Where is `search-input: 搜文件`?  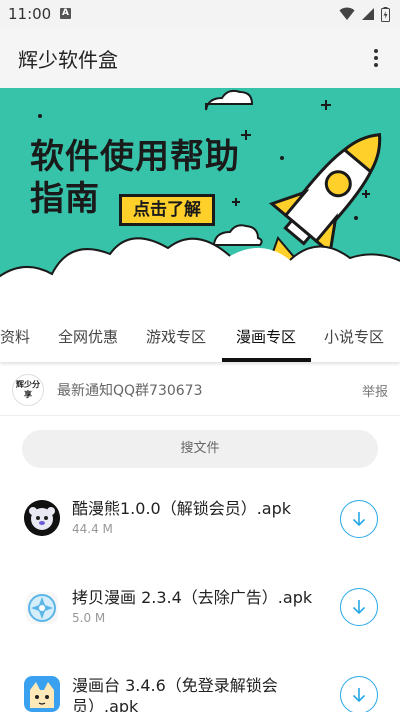
search-input: 搜文件 is located at coordinates (200, 449).